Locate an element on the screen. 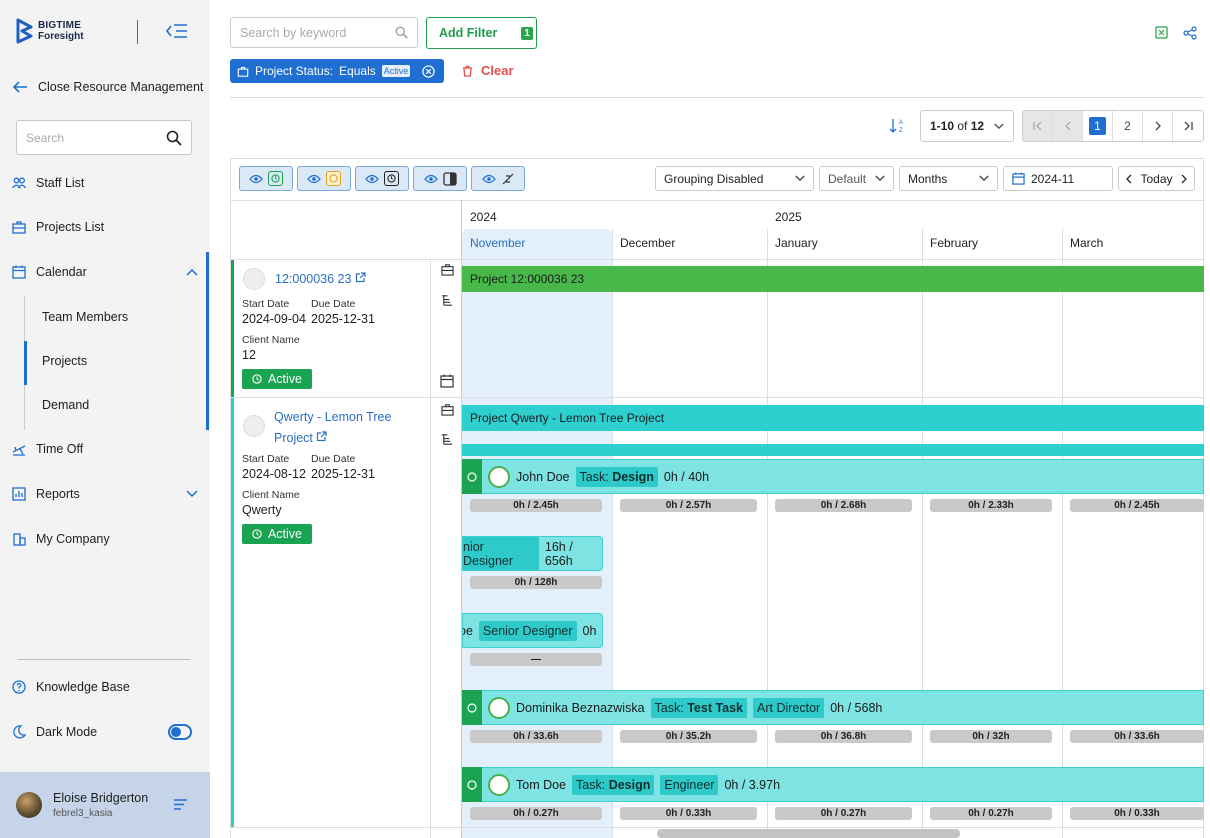  add-filter-button: Add Filter 1 is located at coordinates (481, 33).